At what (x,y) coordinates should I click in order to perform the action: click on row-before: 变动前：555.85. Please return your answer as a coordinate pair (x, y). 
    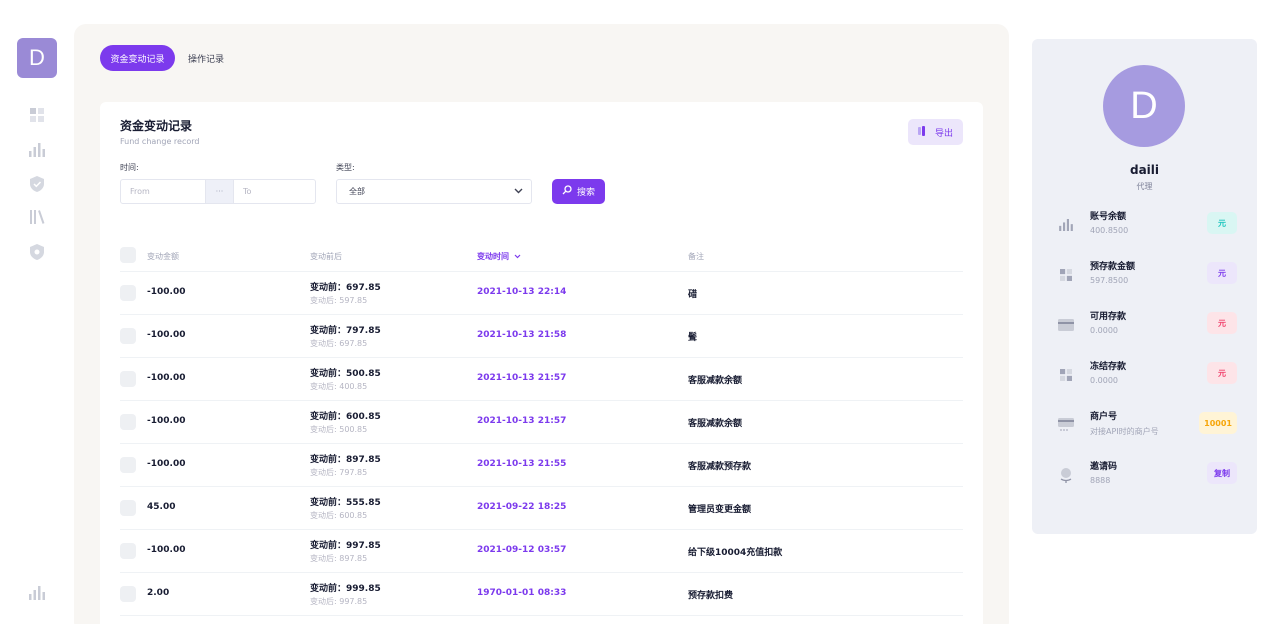
    Looking at the image, I should click on (345, 503).